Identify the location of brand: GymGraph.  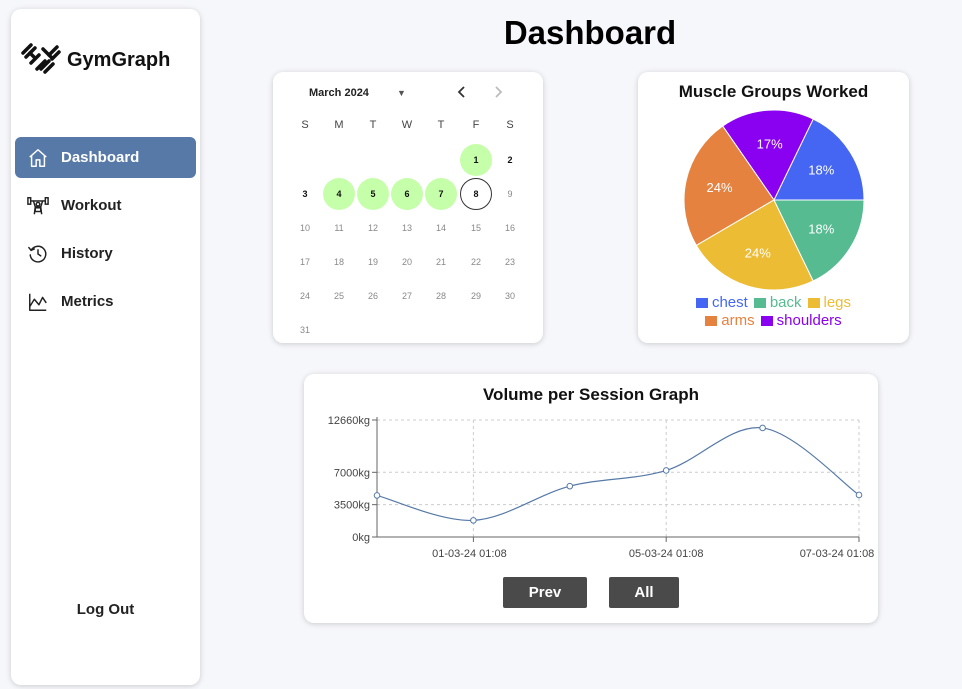
(94, 60).